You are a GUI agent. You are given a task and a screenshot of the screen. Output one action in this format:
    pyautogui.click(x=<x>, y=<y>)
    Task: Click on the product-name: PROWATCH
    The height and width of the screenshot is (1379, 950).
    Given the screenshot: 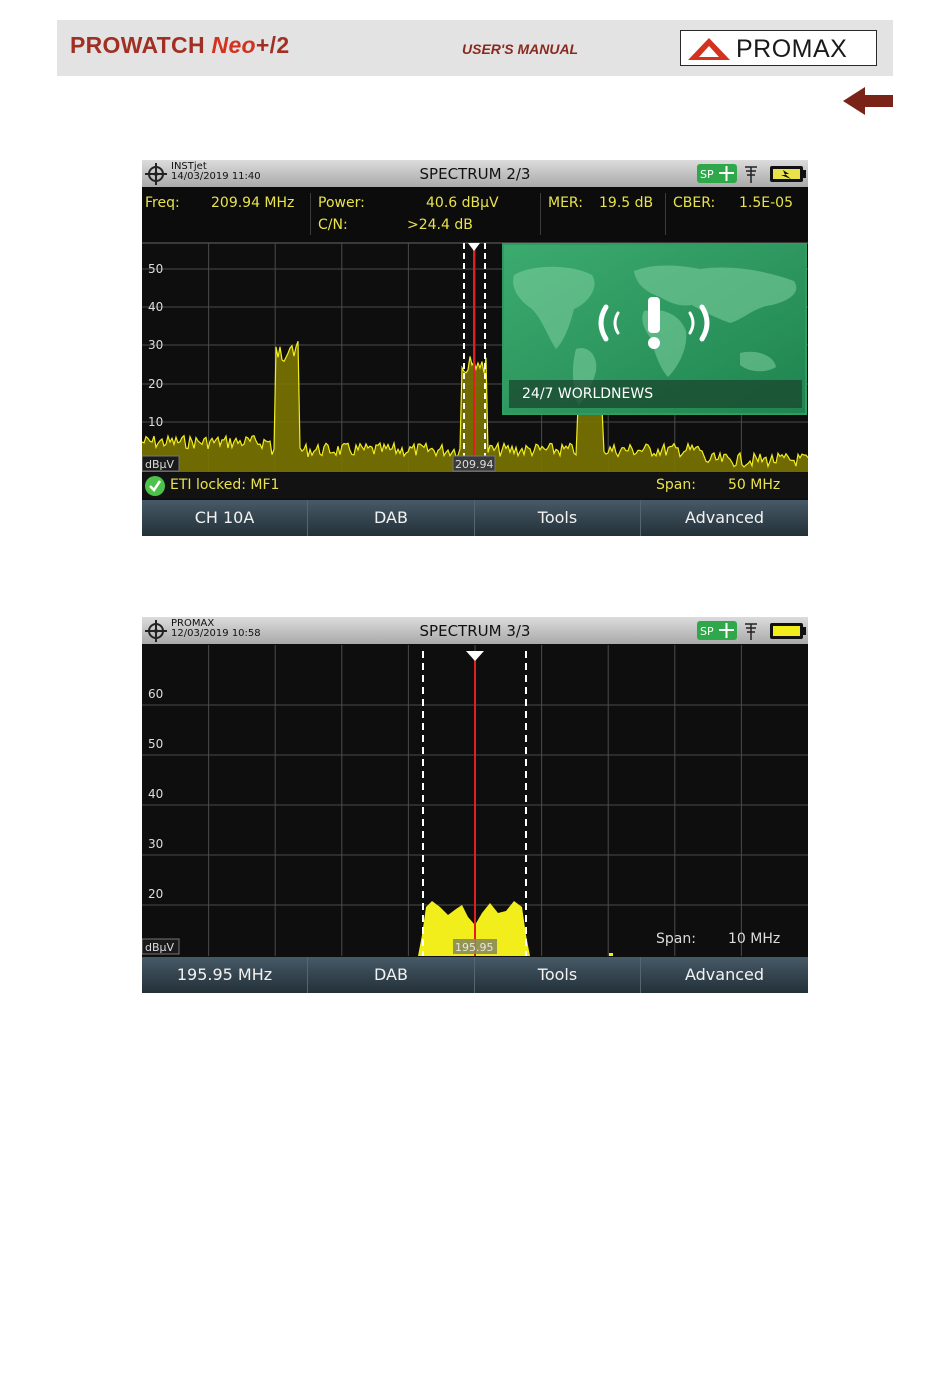 What is the action you would take?
    pyautogui.click(x=141, y=45)
    